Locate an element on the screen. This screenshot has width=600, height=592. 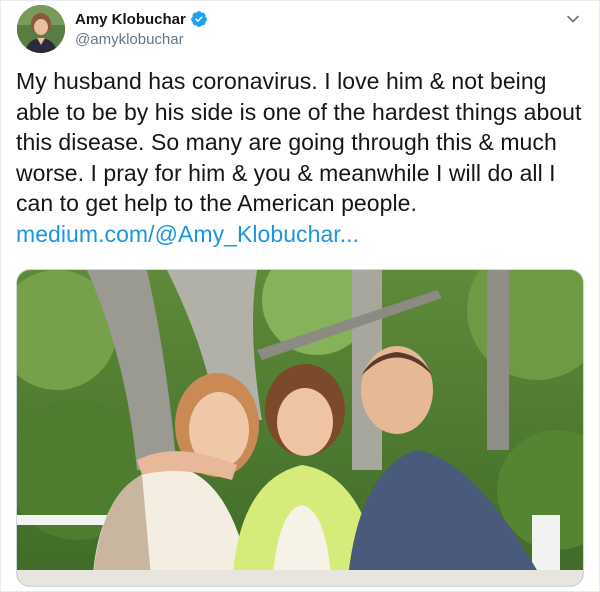
chevron-down-icon is located at coordinates (573, 19).